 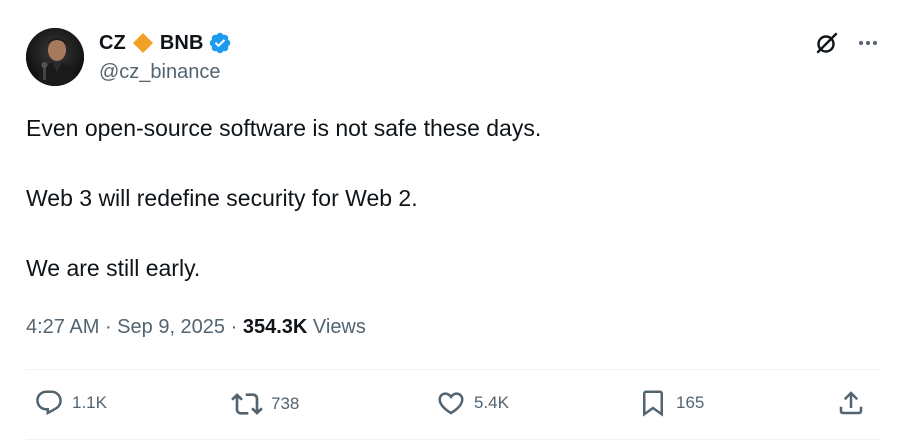 What do you see at coordinates (472, 403) in the screenshot?
I see `like-button: 5.4K` at bounding box center [472, 403].